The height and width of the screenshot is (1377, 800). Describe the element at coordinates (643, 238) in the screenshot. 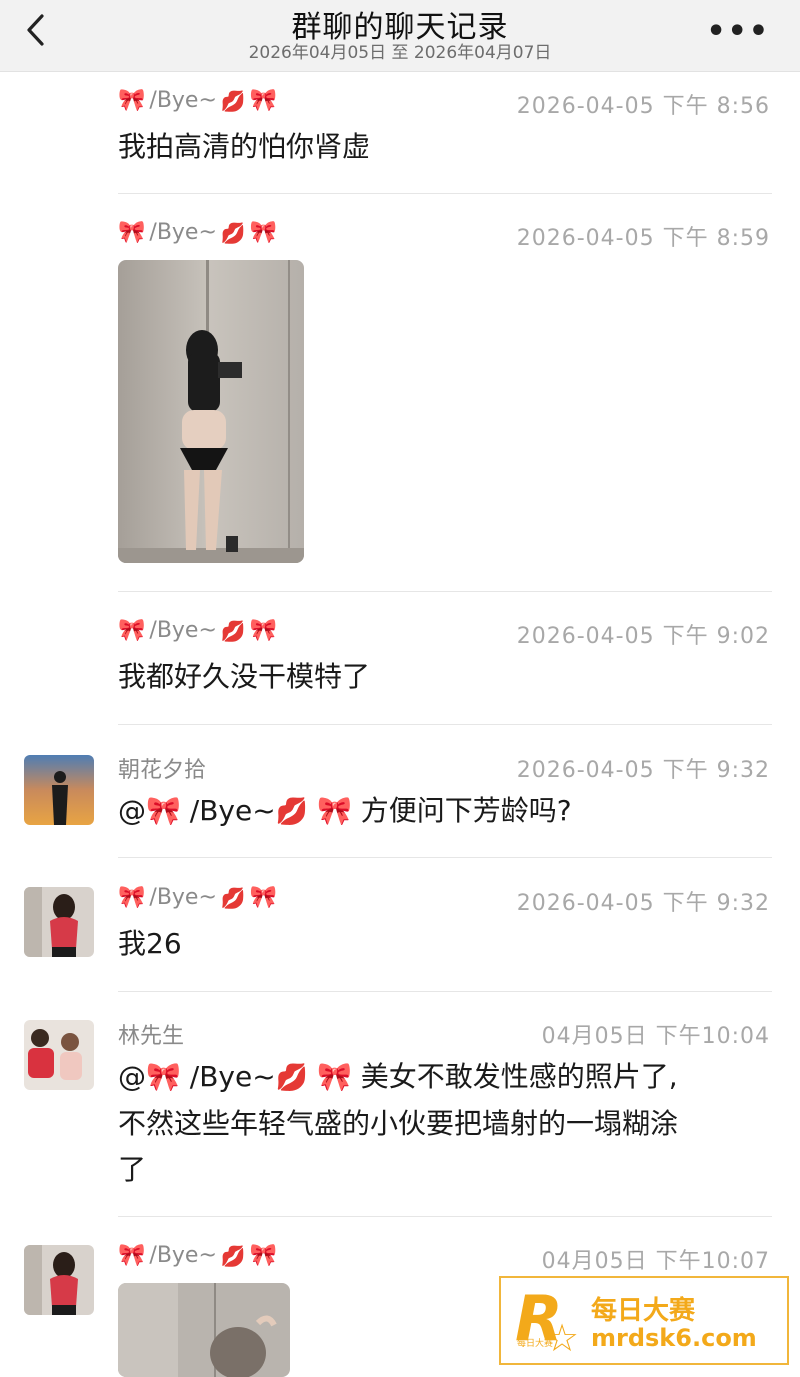

I see `message-time: 2026-04-05 下午 8:59` at that location.